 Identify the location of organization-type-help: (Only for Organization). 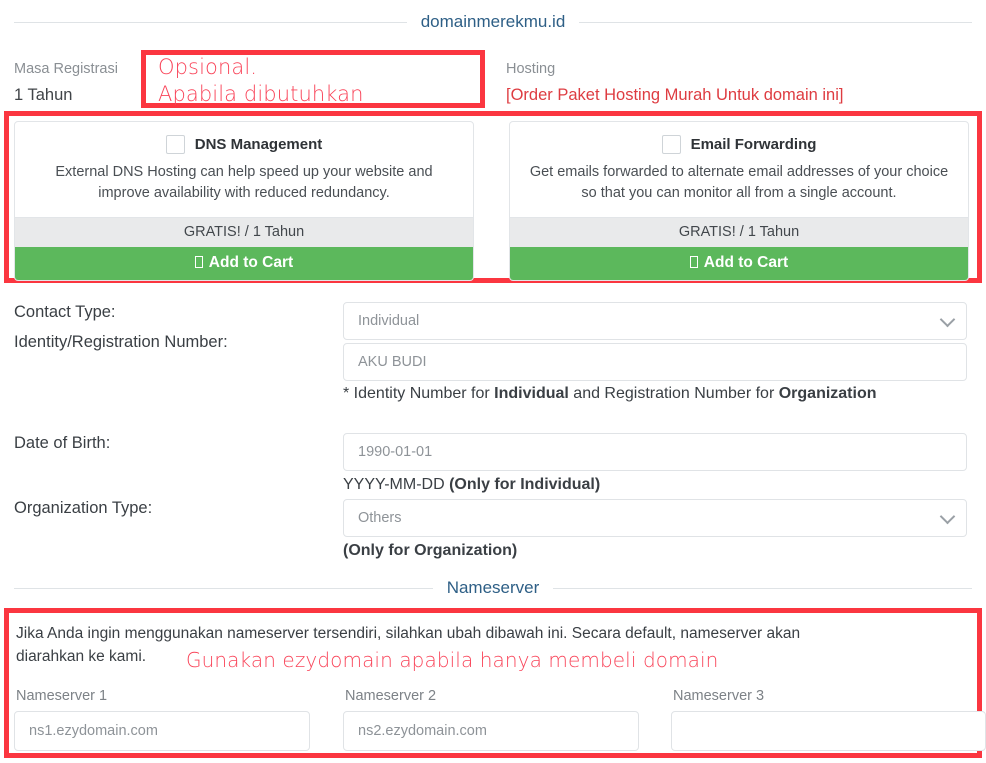
(655, 550).